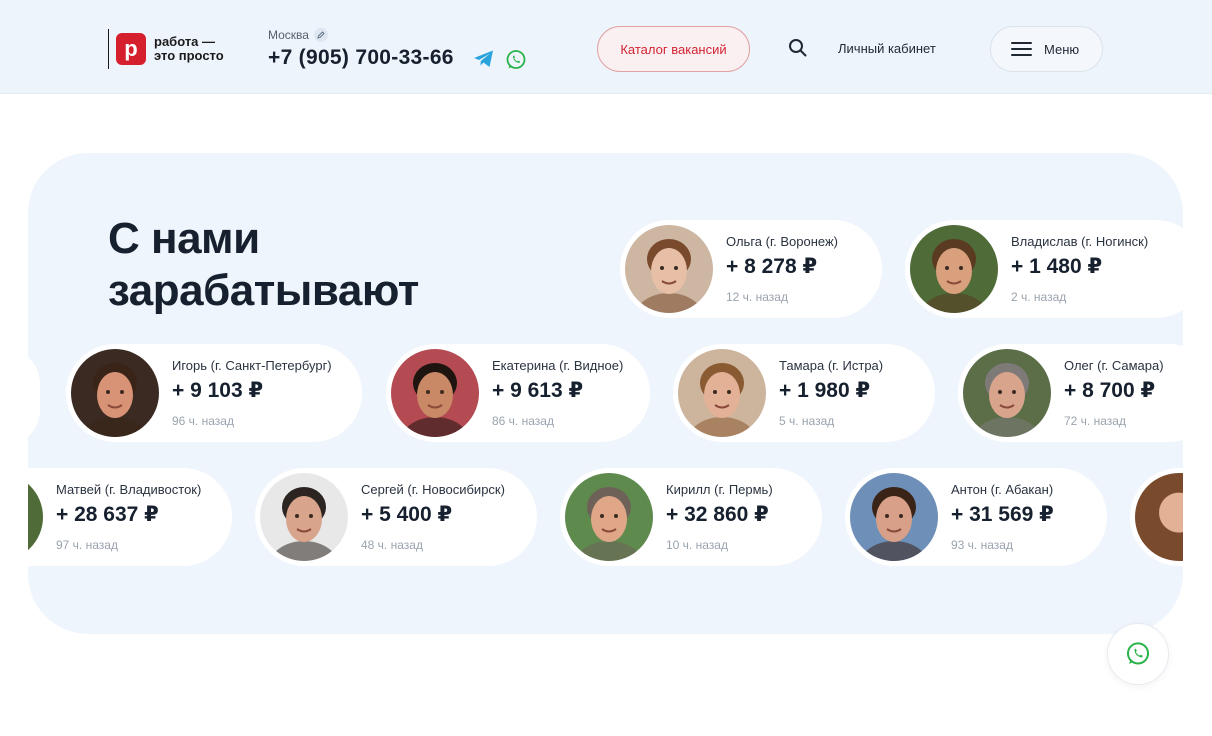 The image size is (1212, 736). Describe the element at coordinates (218, 390) in the screenshot. I see `earner-amount: + 9 103 ₽` at that location.